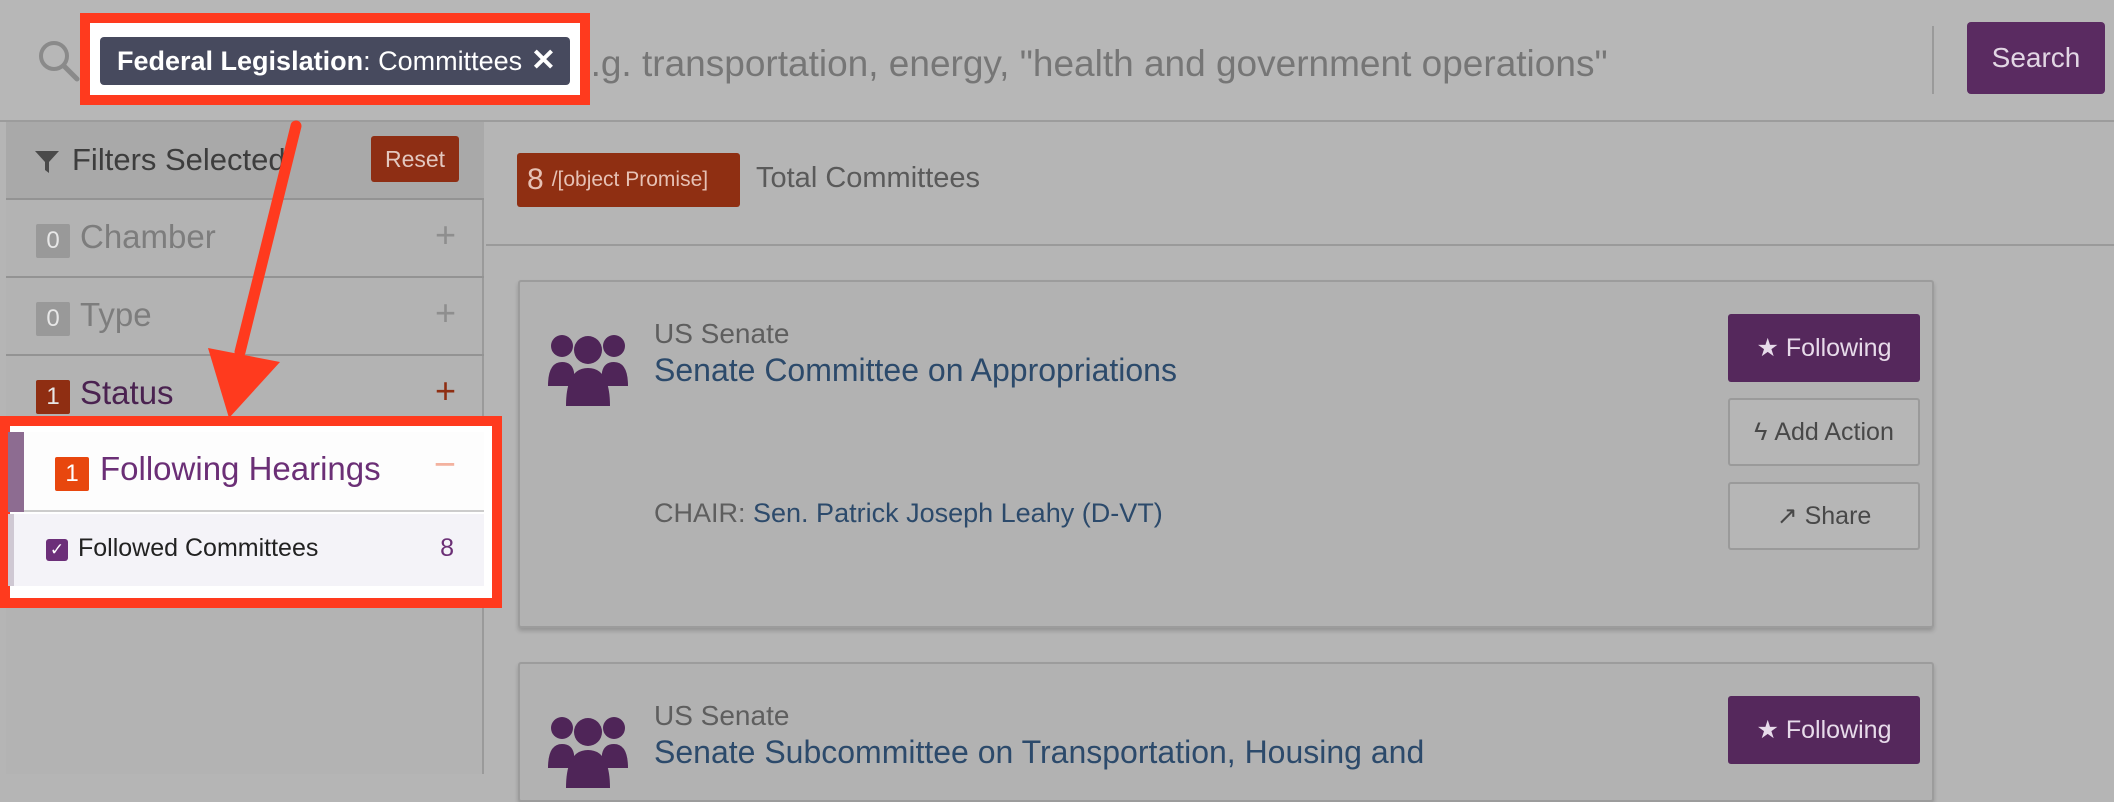  I want to click on option-stripe, so click(11, 550).